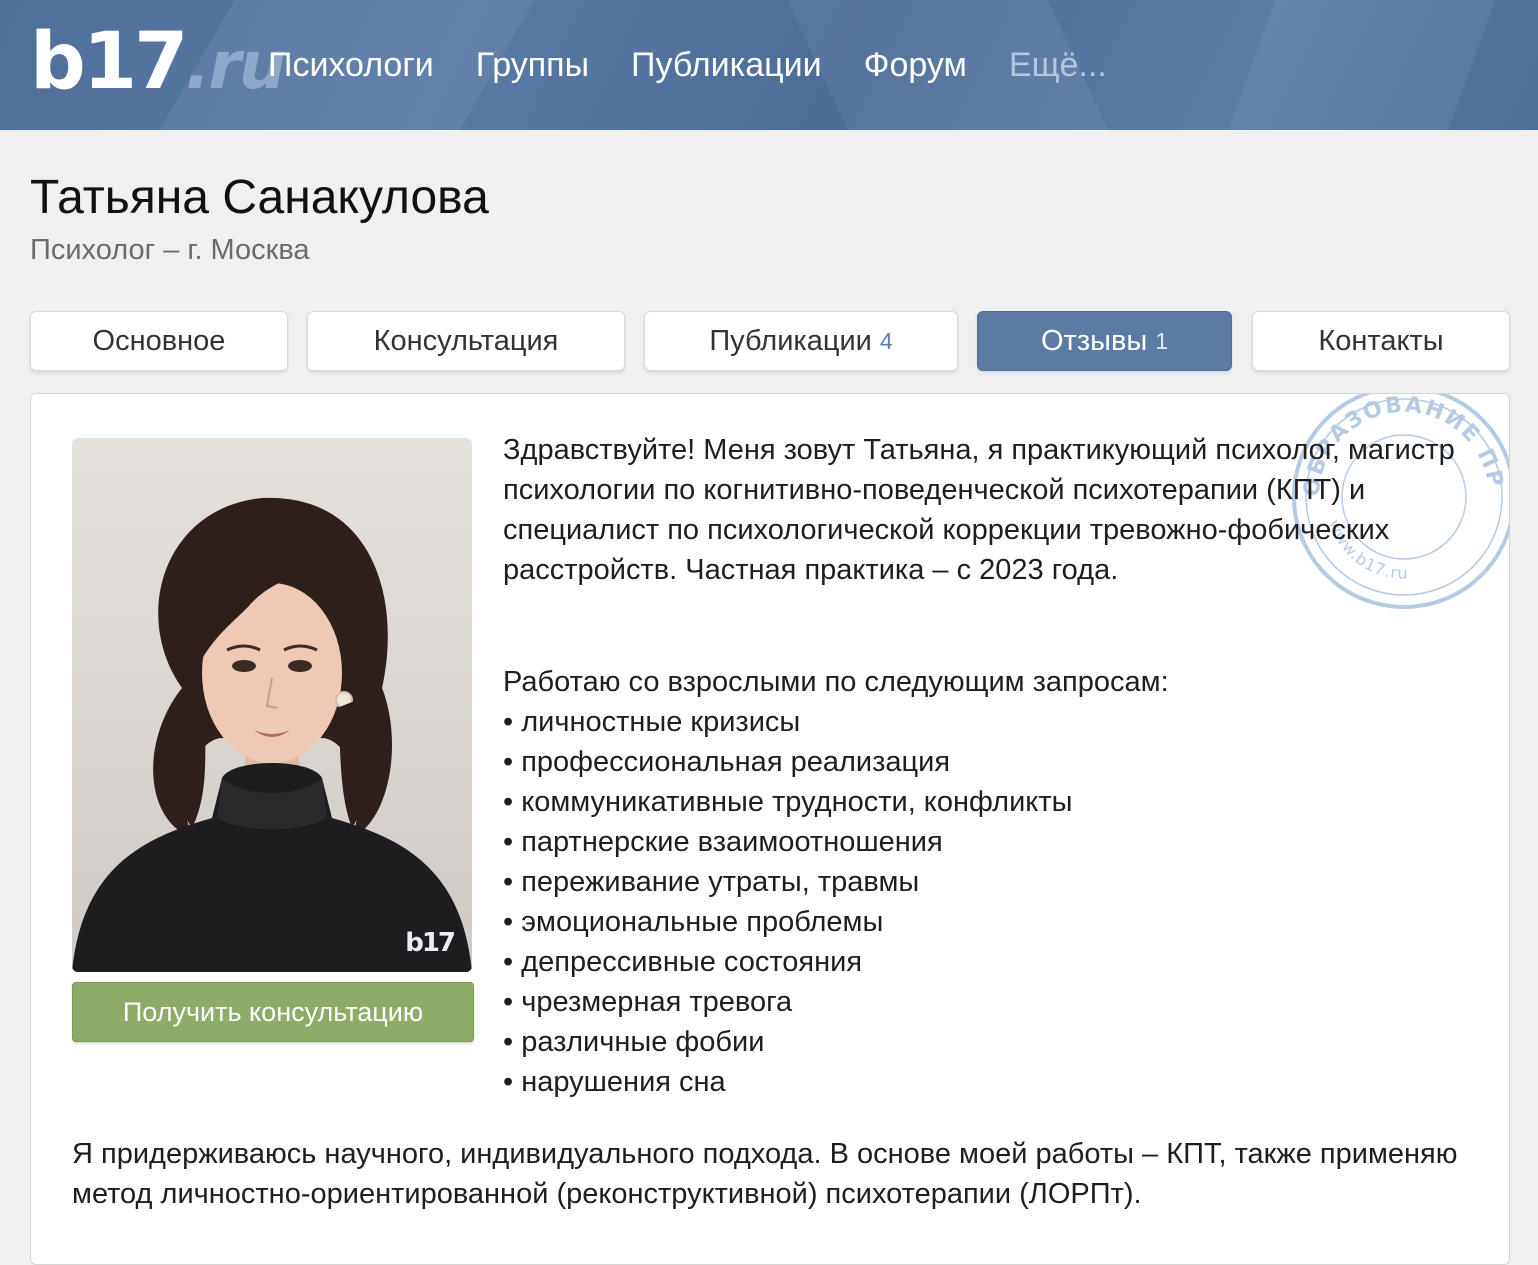  Describe the element at coordinates (787, 922) in the screenshot. I see `list-item: эмоциональные проблемы` at that location.